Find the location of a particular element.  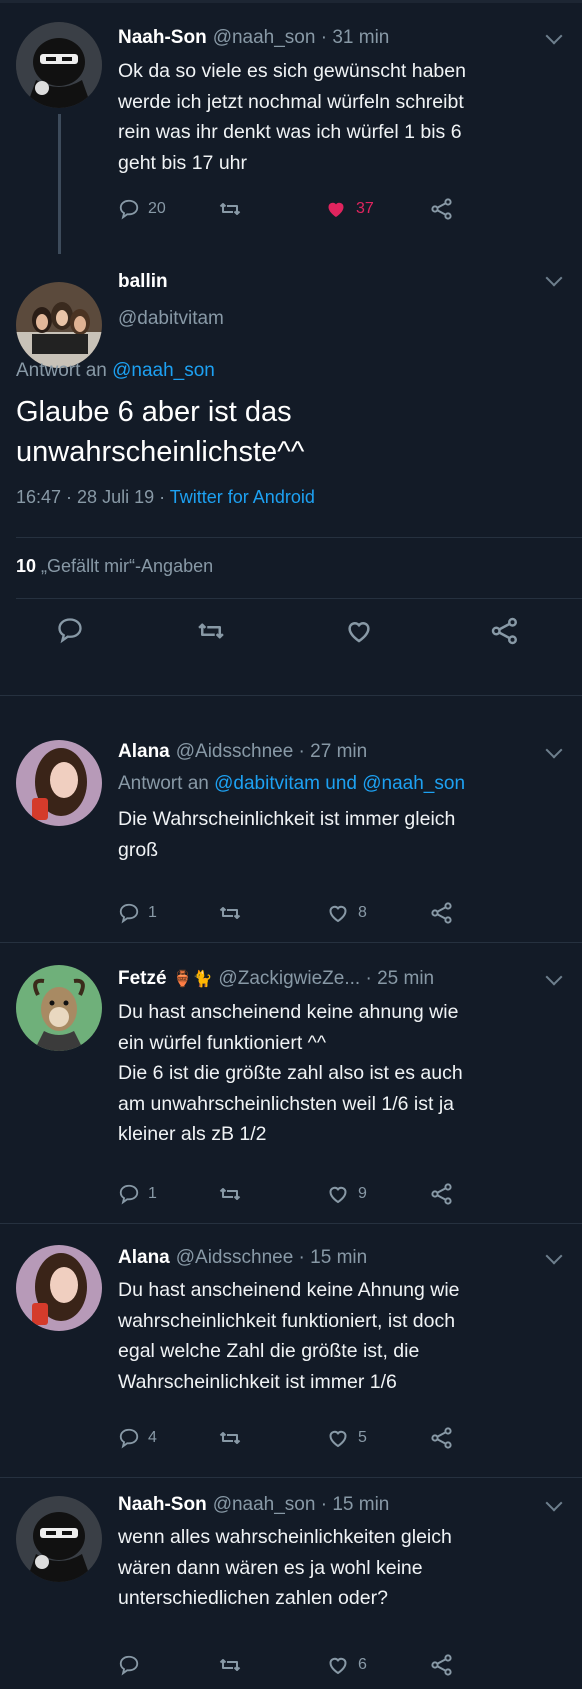

mention-link: @dabitvitam und @naah_son is located at coordinates (339, 783).